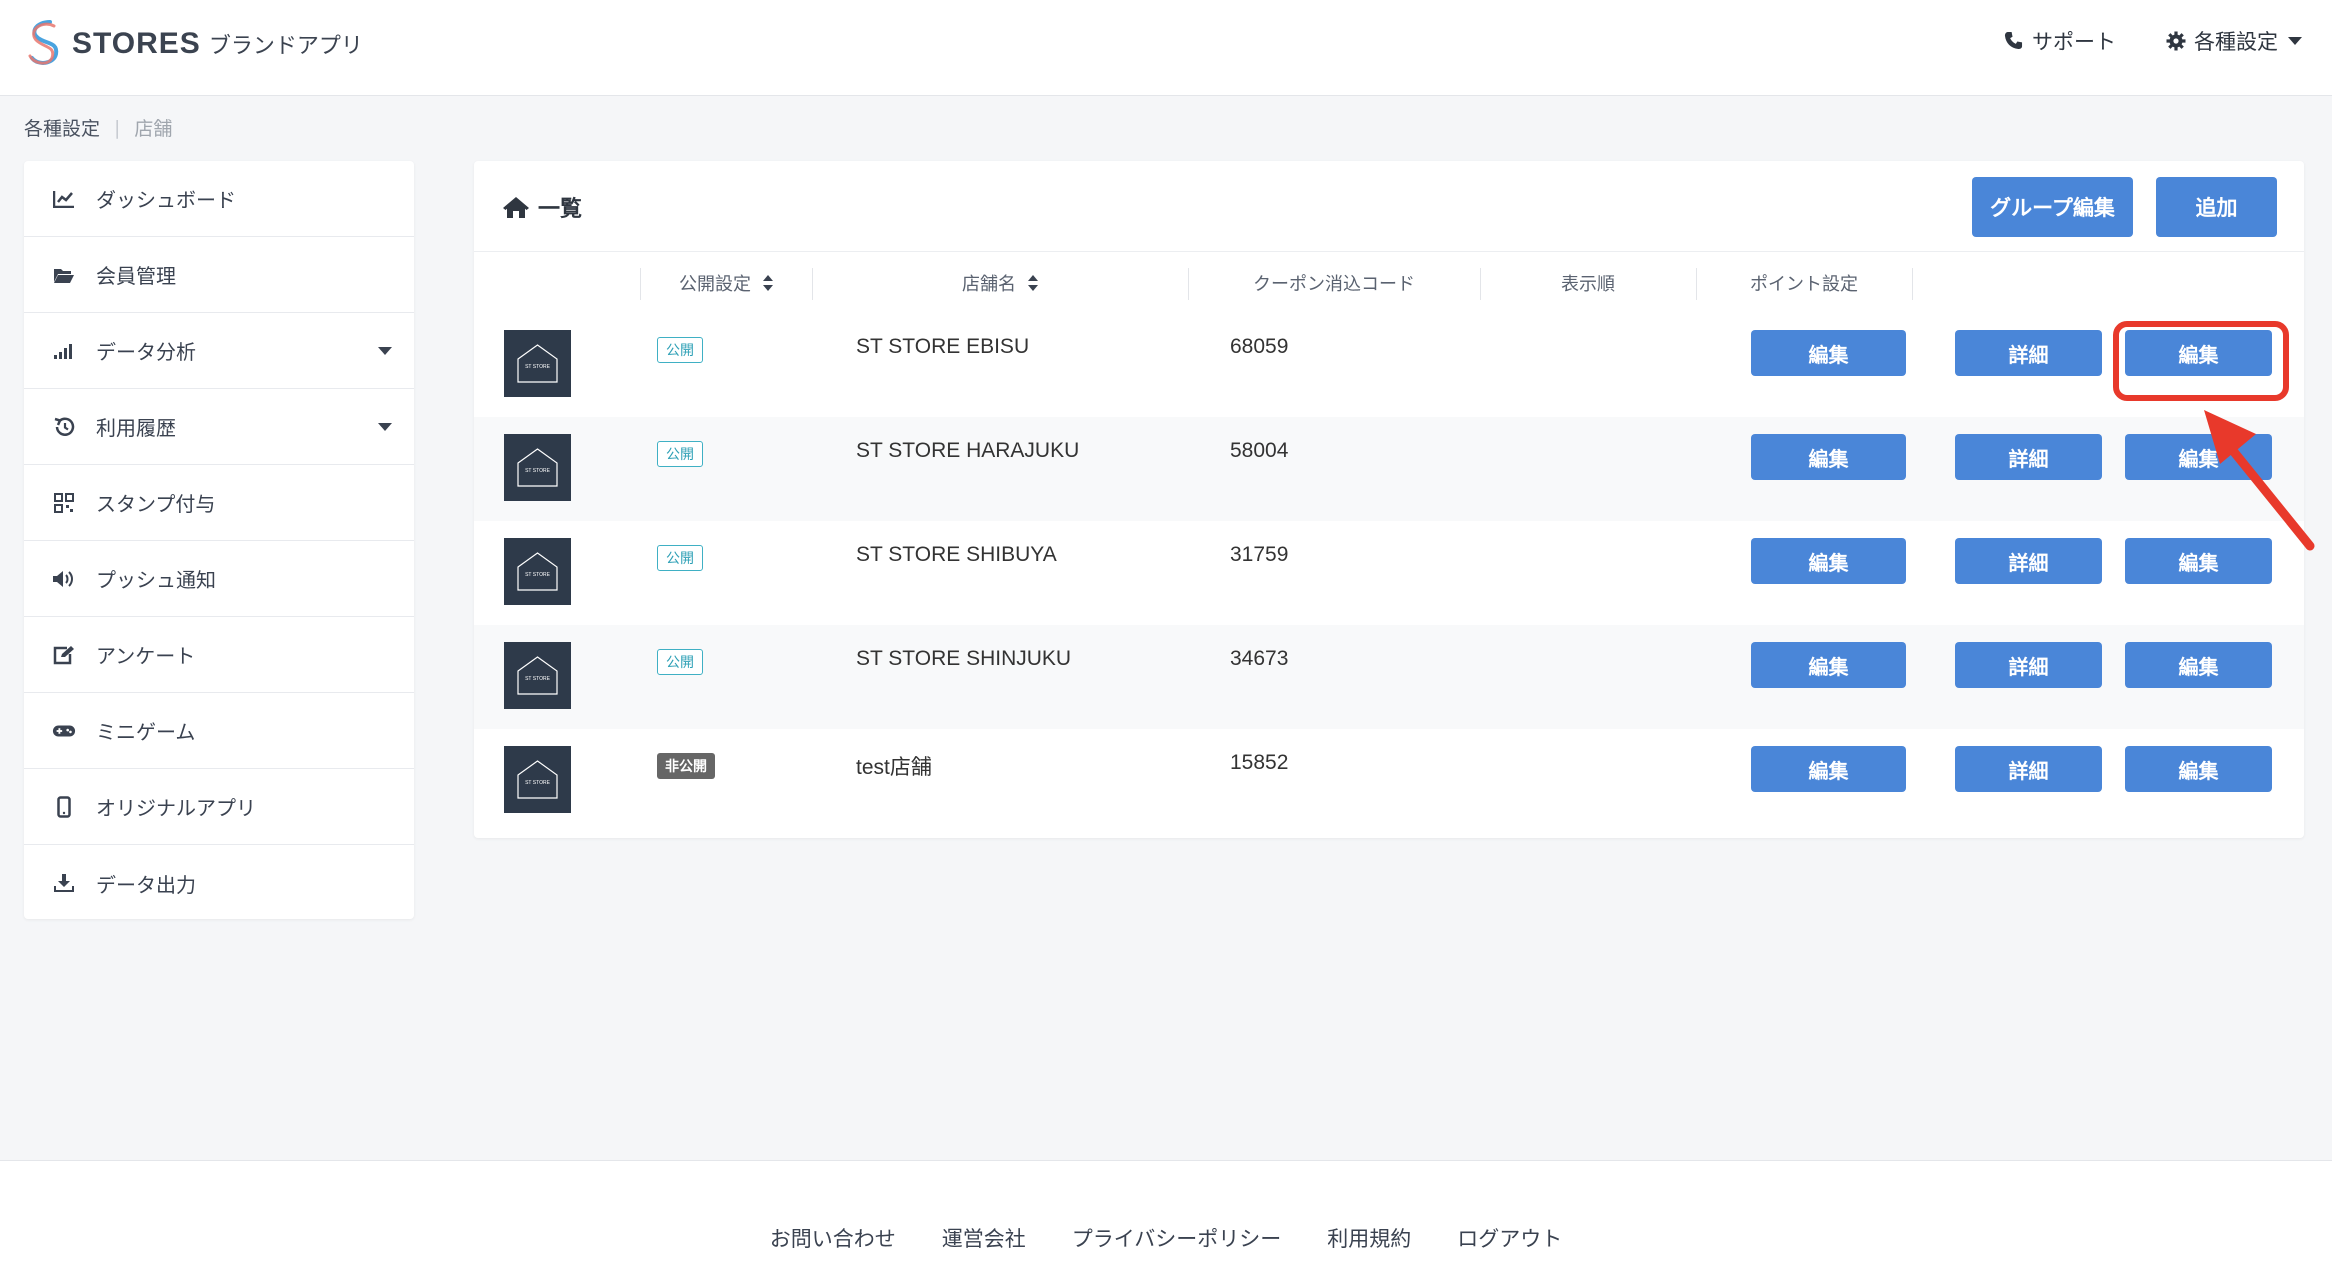  Describe the element at coordinates (1177, 1238) in the screenshot. I see `footer-link-privacy: プライバシーポリシー` at that location.